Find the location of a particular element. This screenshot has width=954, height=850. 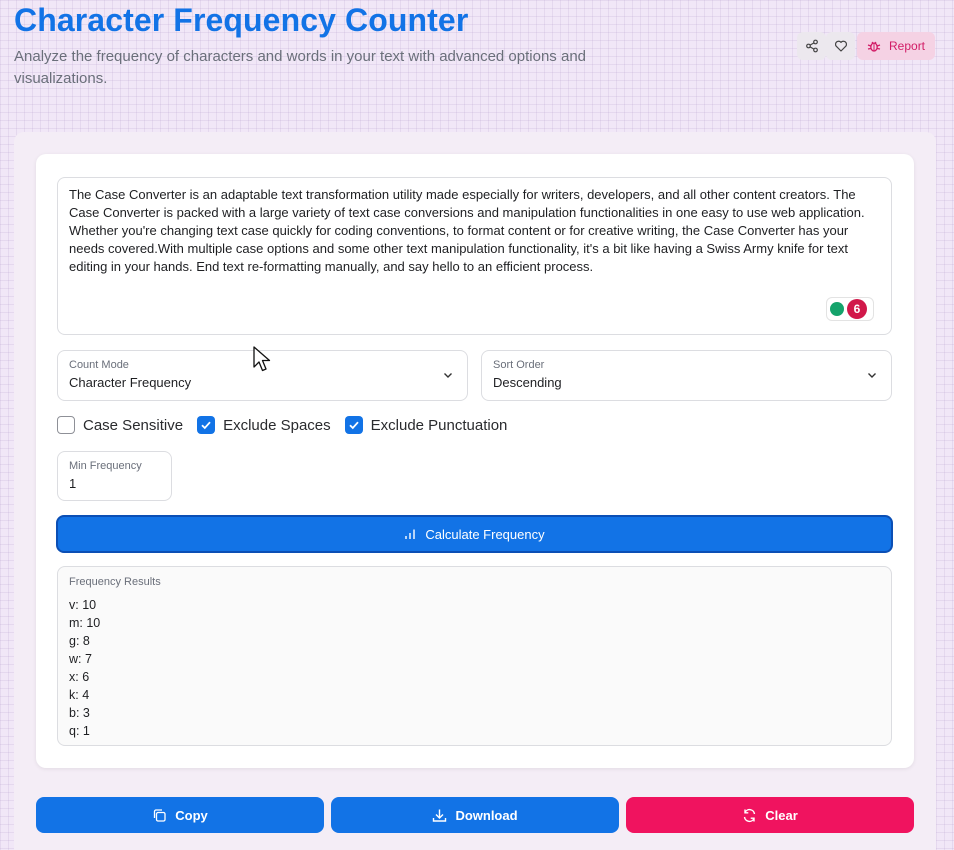

exclude-spaces-checkbox: Exclude Spaces is located at coordinates (264, 425).